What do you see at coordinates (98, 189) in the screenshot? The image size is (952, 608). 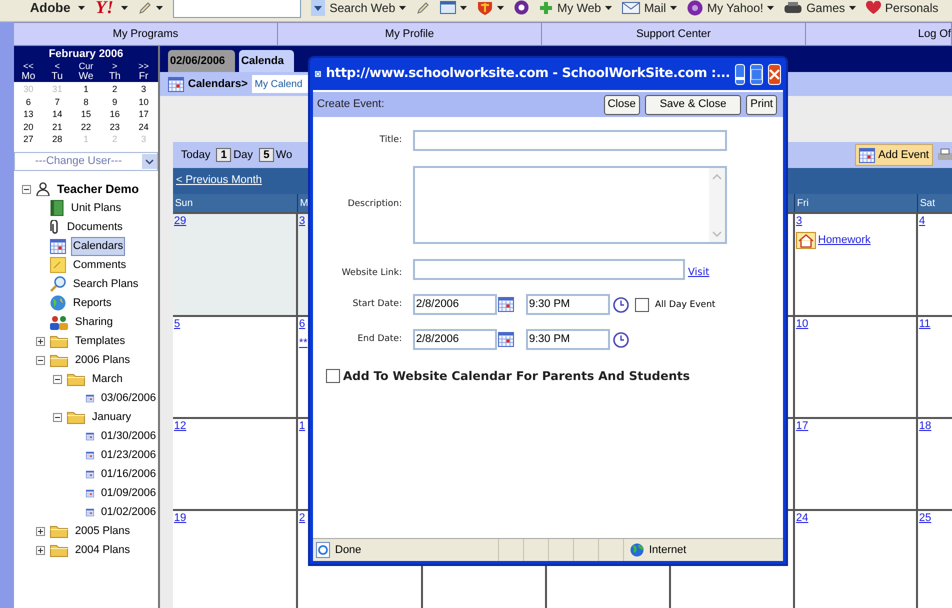 I see `tree-item: Teacher Demo` at bounding box center [98, 189].